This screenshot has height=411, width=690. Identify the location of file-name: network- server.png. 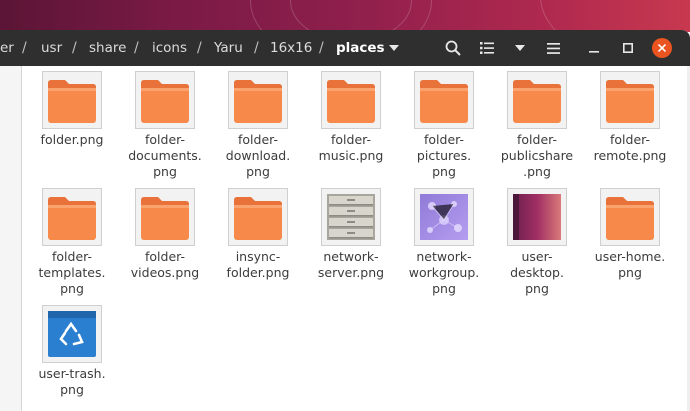
(351, 264).